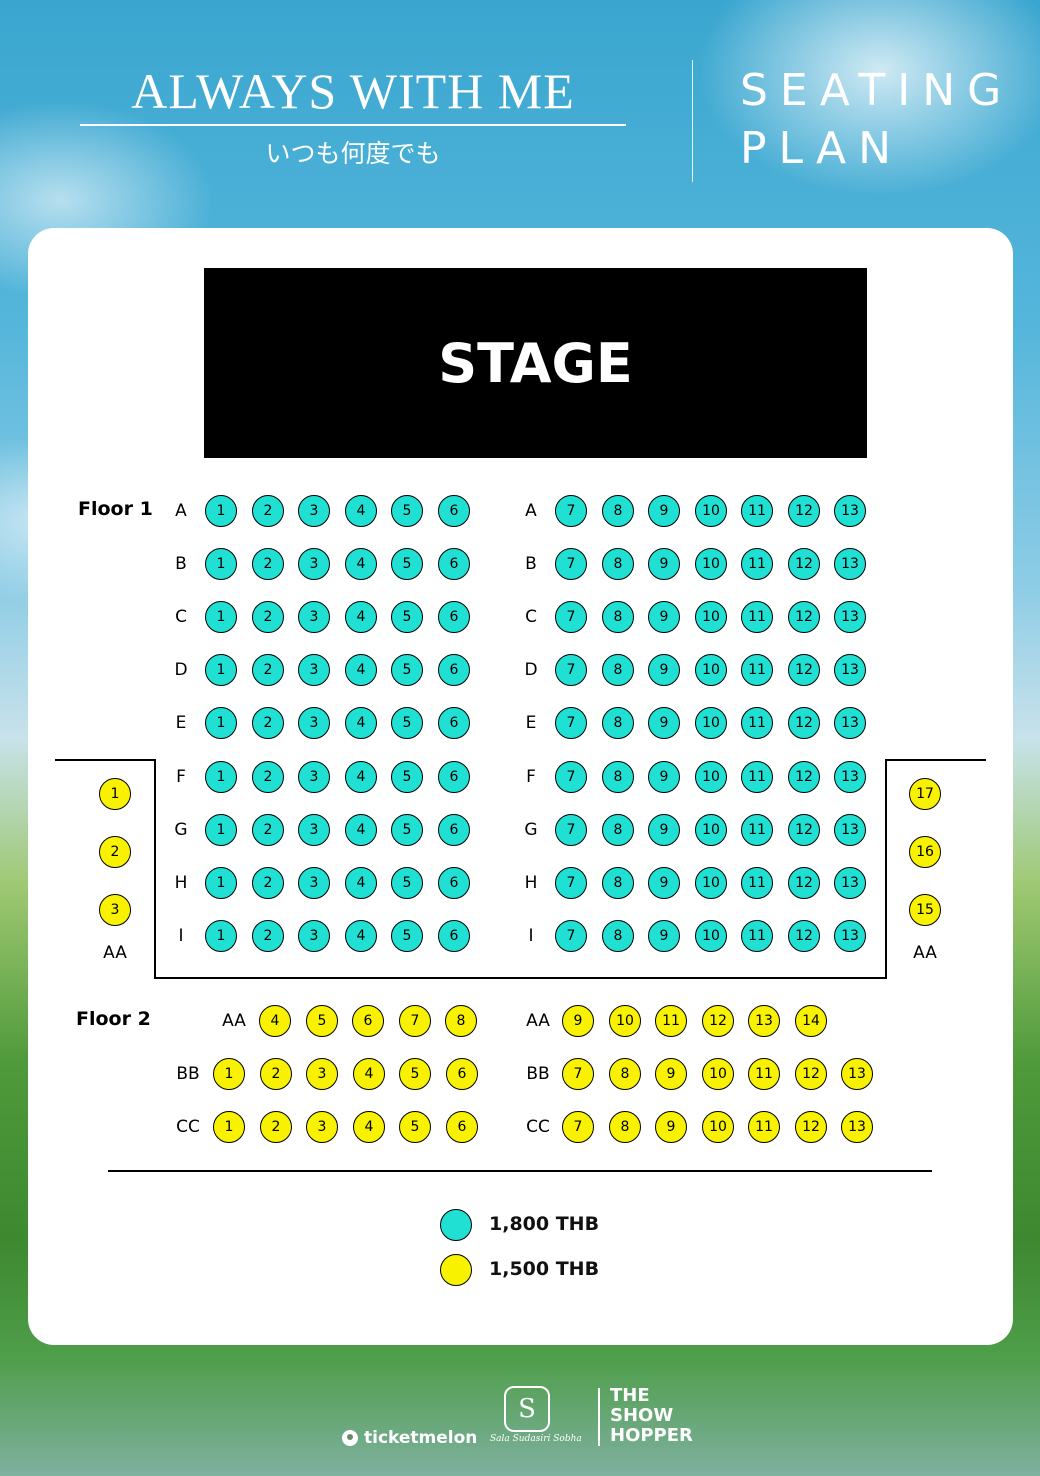 This screenshot has width=1040, height=1476. What do you see at coordinates (664, 617) in the screenshot?
I see `seat-C9: 9` at bounding box center [664, 617].